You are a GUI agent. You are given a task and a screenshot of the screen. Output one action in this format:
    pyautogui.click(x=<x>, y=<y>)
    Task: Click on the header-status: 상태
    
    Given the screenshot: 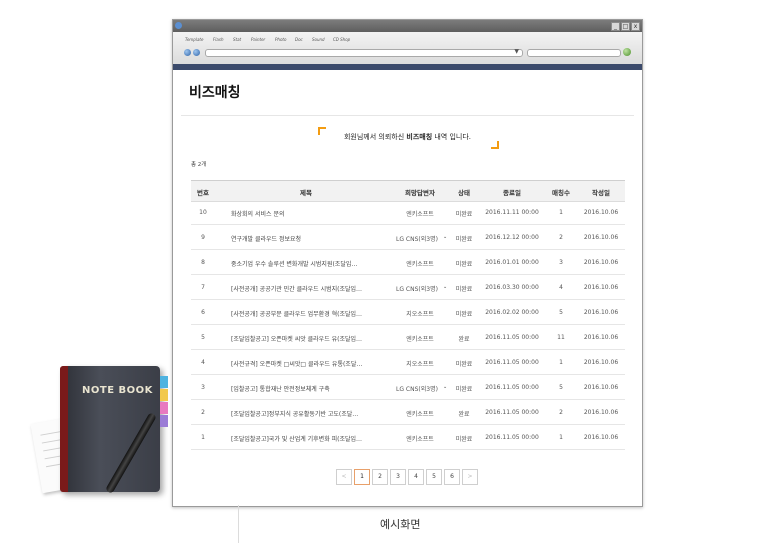 What is the action you would take?
    pyautogui.click(x=464, y=193)
    